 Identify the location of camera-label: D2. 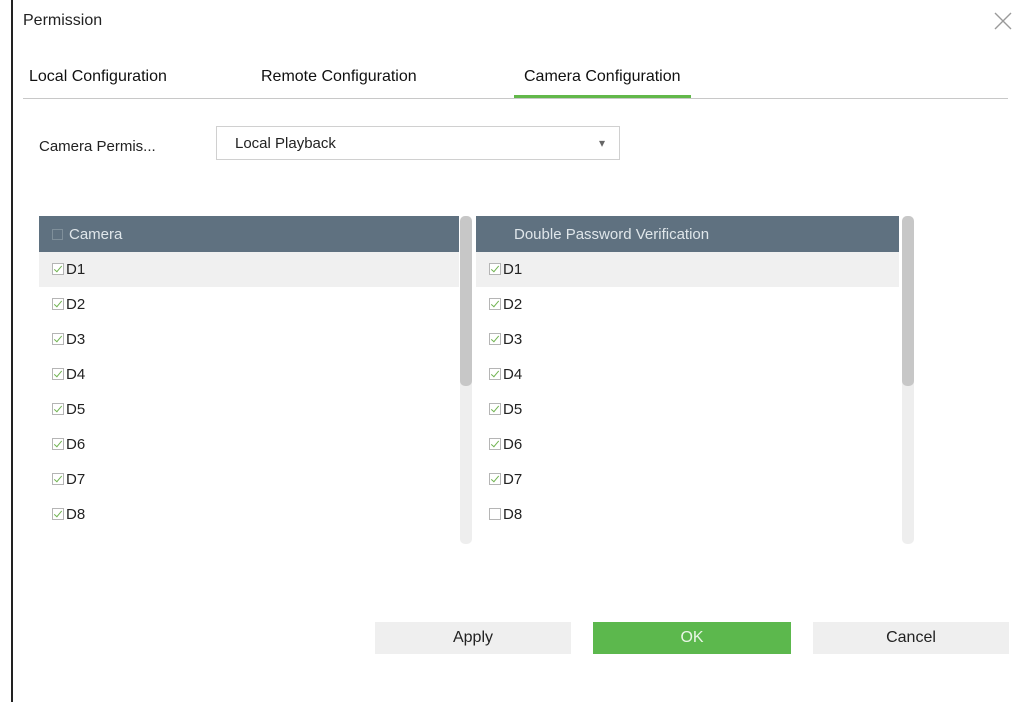
(76, 304).